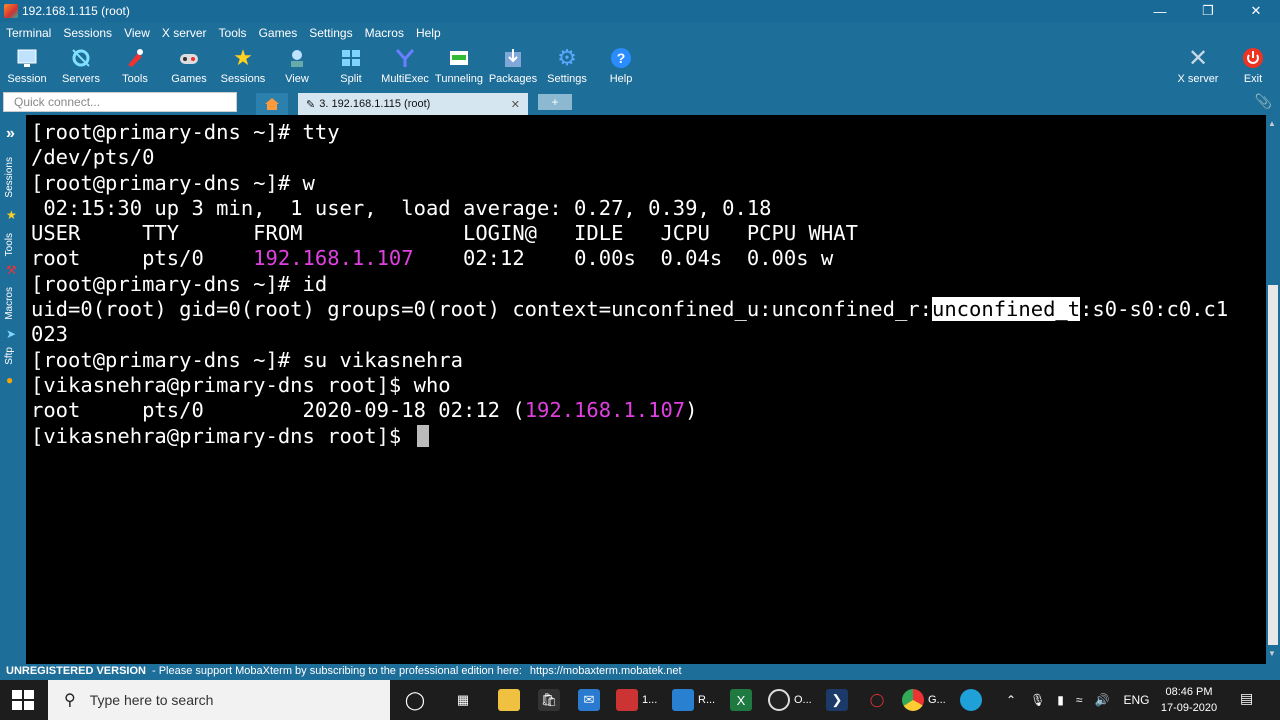 This screenshot has width=1280, height=720. I want to click on terminal-scrollbar: ▲ ▼, so click(1273, 389).